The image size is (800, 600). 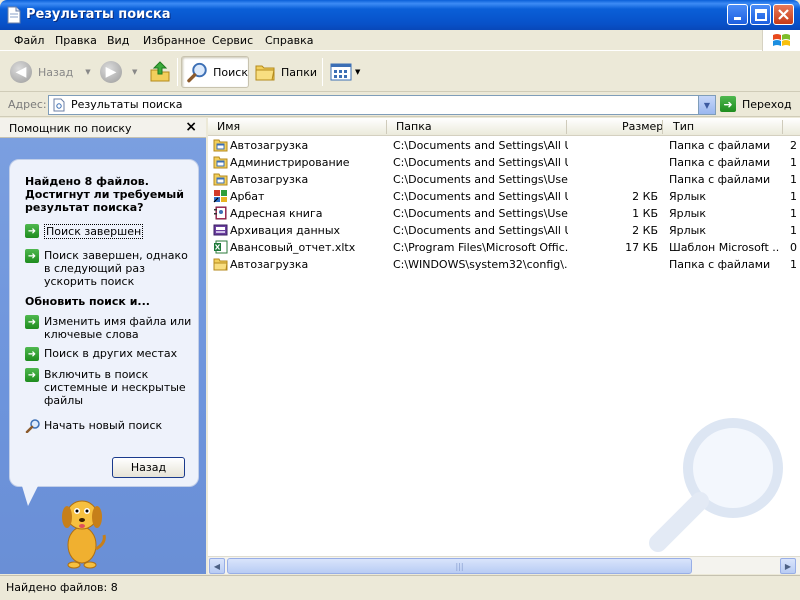 What do you see at coordinates (793, 145) in the screenshot?
I see `file-extra: 2` at bounding box center [793, 145].